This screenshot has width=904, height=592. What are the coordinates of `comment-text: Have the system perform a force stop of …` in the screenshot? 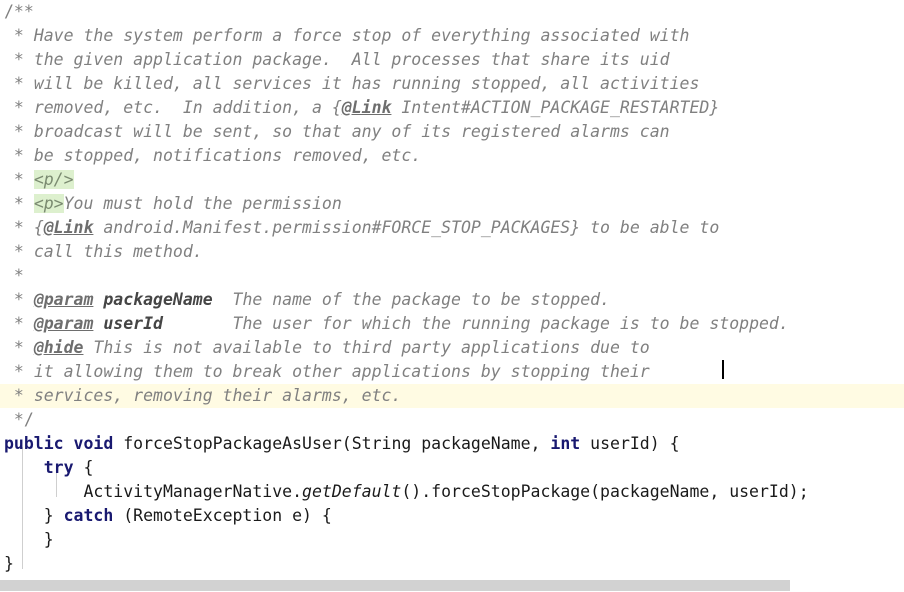 It's located at (361, 35).